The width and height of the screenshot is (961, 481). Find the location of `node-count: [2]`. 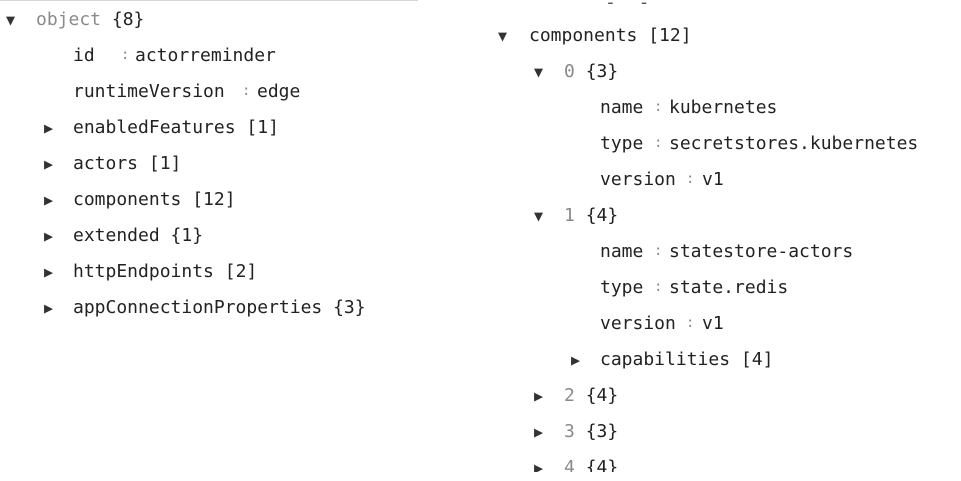

node-count: [2] is located at coordinates (241, 271).